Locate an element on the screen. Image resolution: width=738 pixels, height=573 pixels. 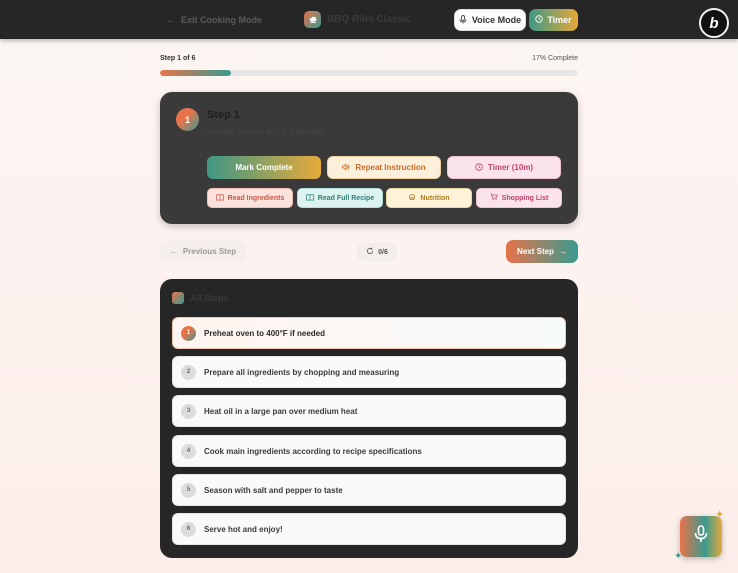
voice-mode-label: Voice Mode is located at coordinates (496, 20).